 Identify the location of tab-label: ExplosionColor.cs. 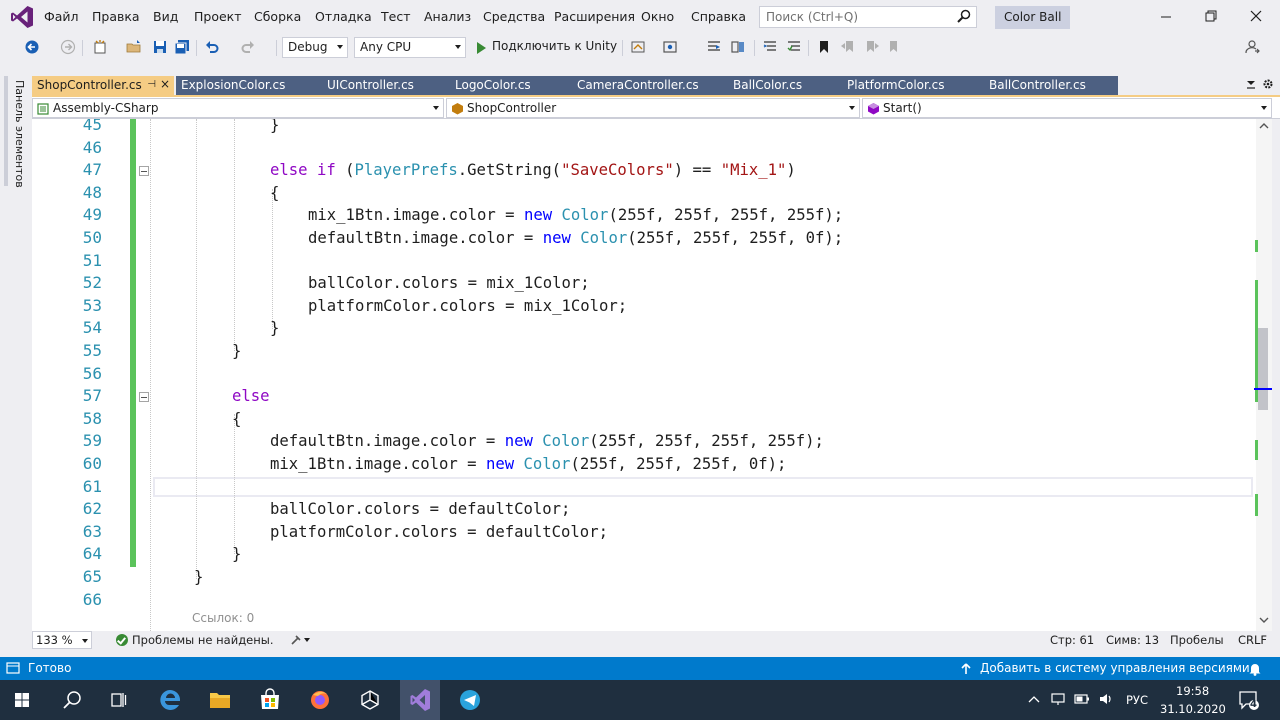
(233, 85).